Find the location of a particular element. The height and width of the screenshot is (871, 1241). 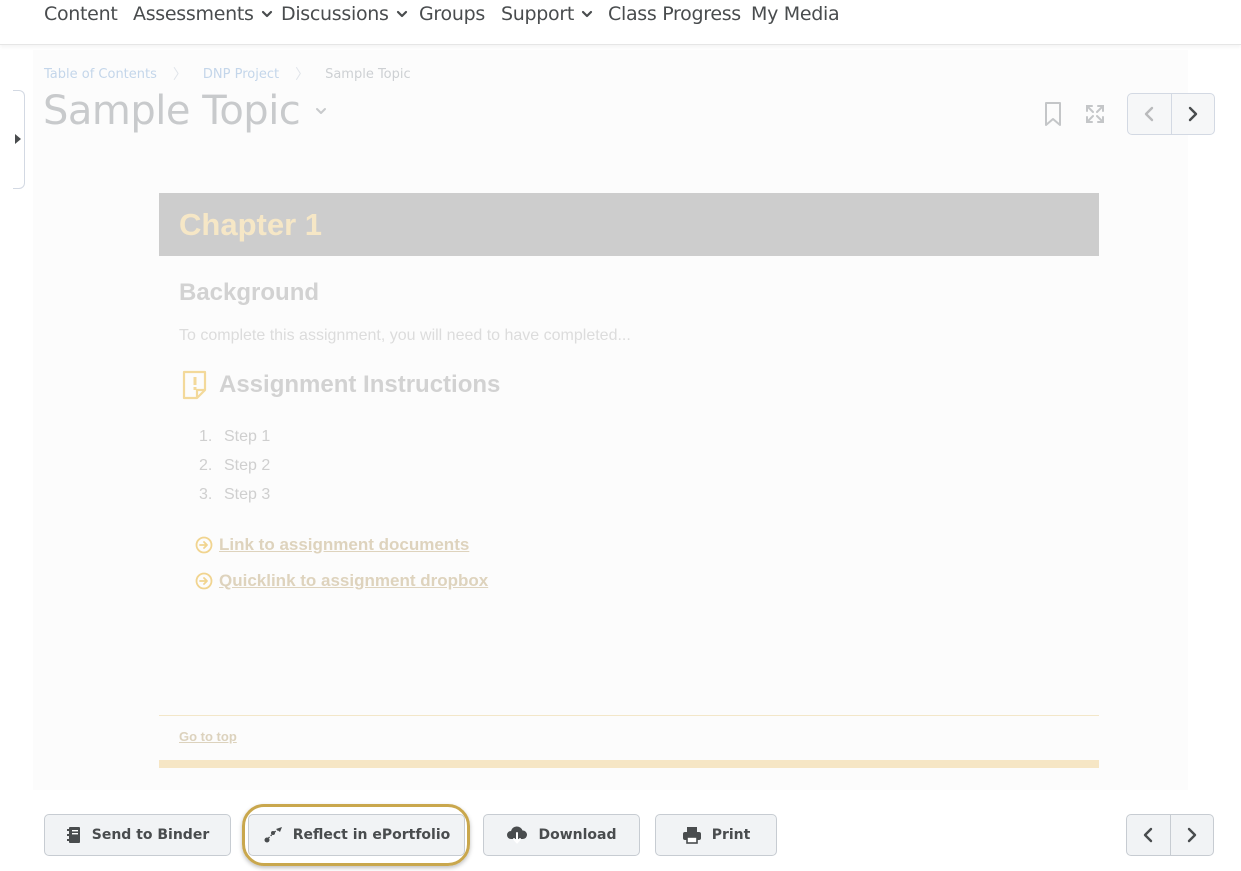

nav-support: Support is located at coordinates (547, 14).